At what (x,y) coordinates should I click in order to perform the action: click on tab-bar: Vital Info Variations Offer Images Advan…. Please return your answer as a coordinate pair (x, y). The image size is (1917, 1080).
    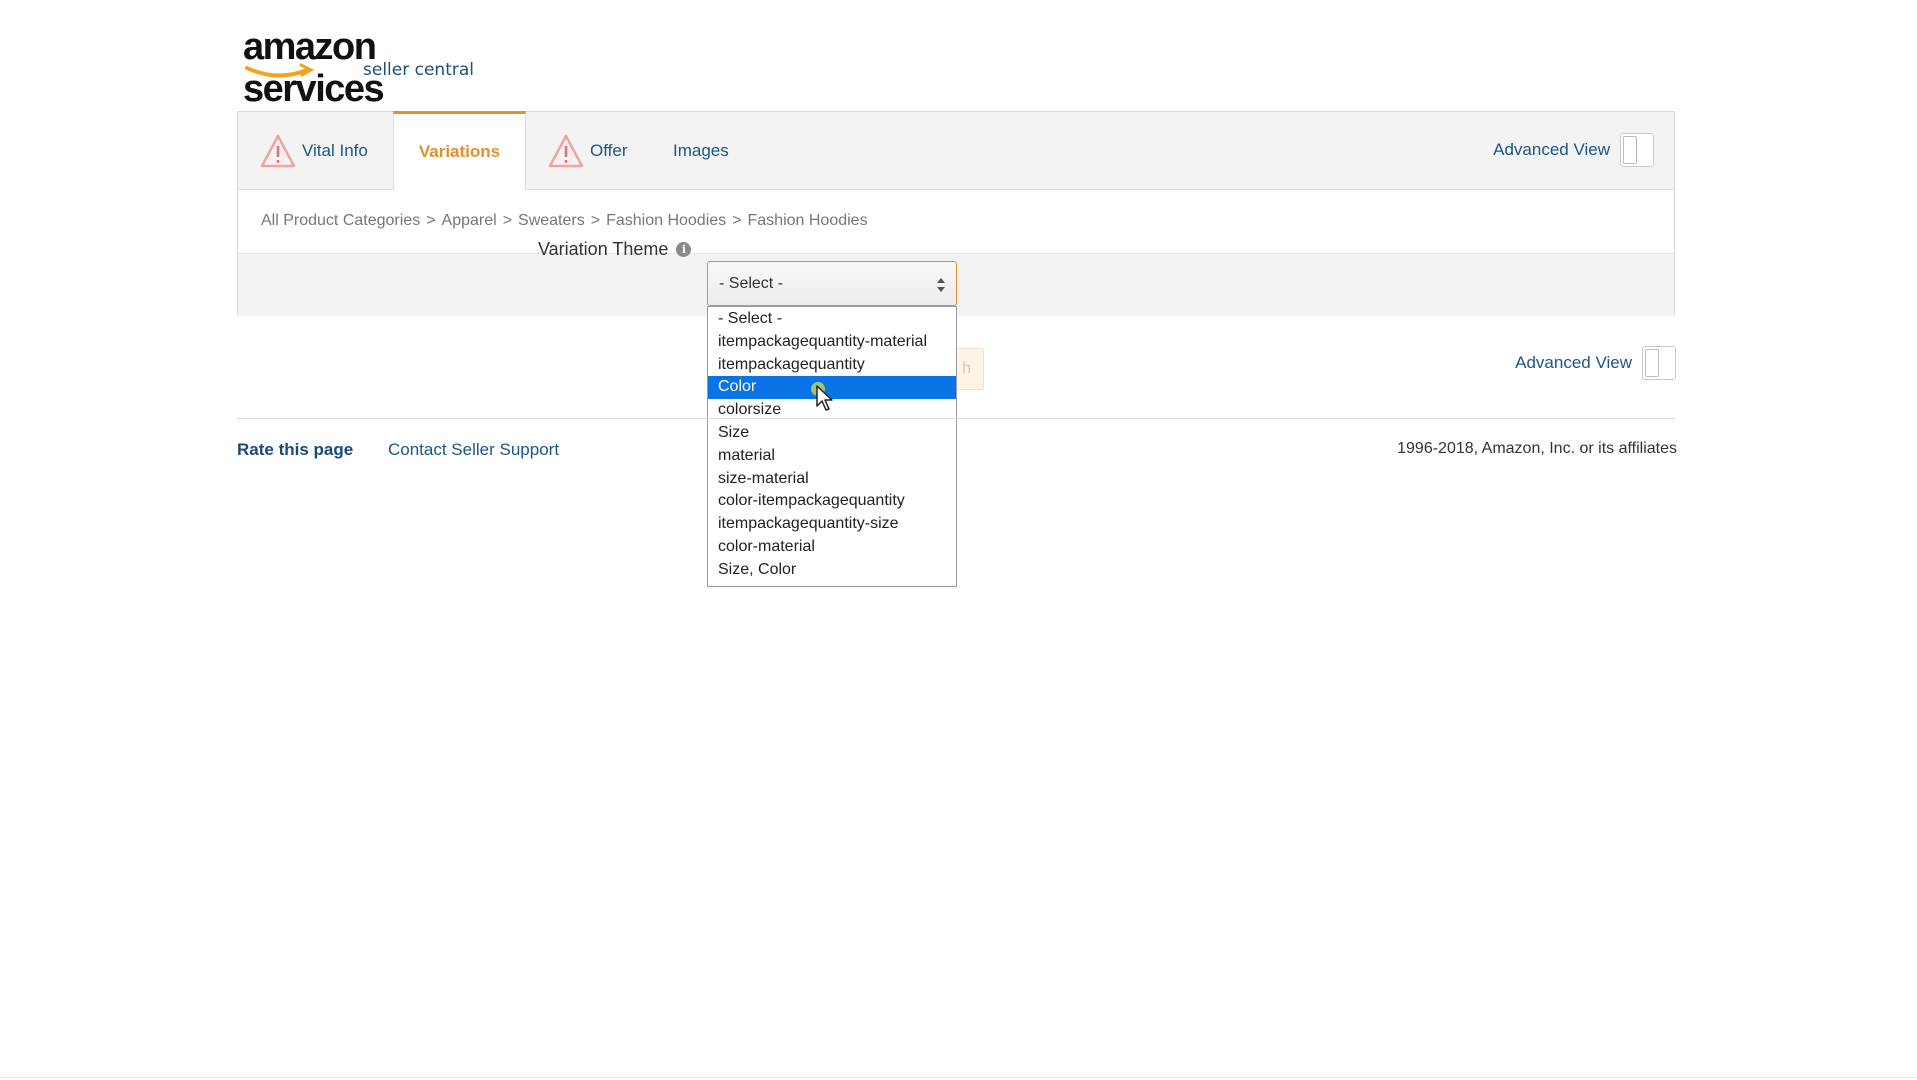
    Looking at the image, I should click on (956, 150).